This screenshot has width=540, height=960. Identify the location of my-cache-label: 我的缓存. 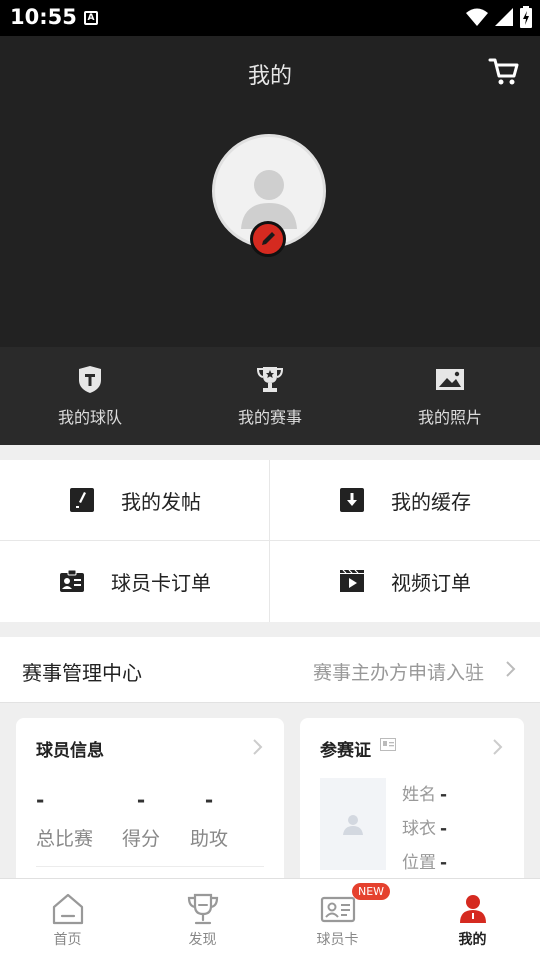
(431, 501).